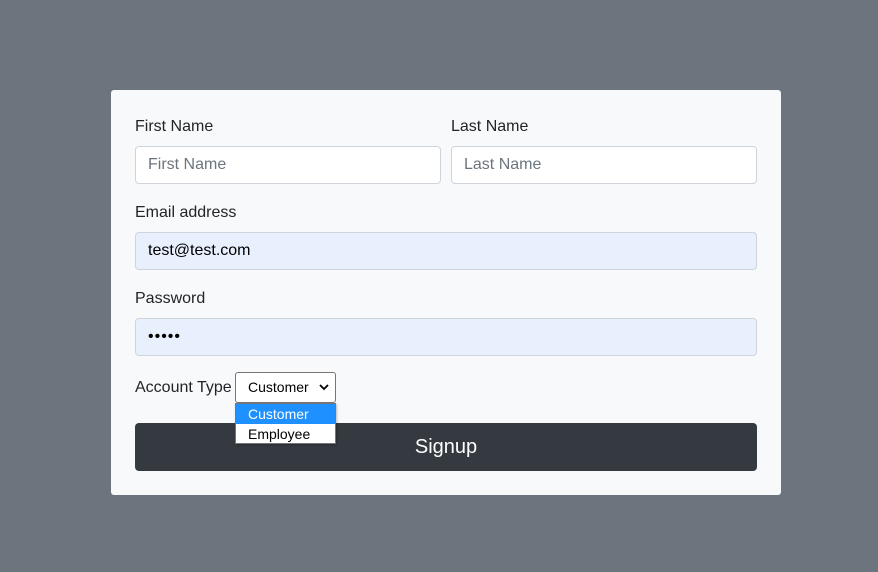 The image size is (878, 572). I want to click on account-type-option-employee: Employee, so click(285, 434).